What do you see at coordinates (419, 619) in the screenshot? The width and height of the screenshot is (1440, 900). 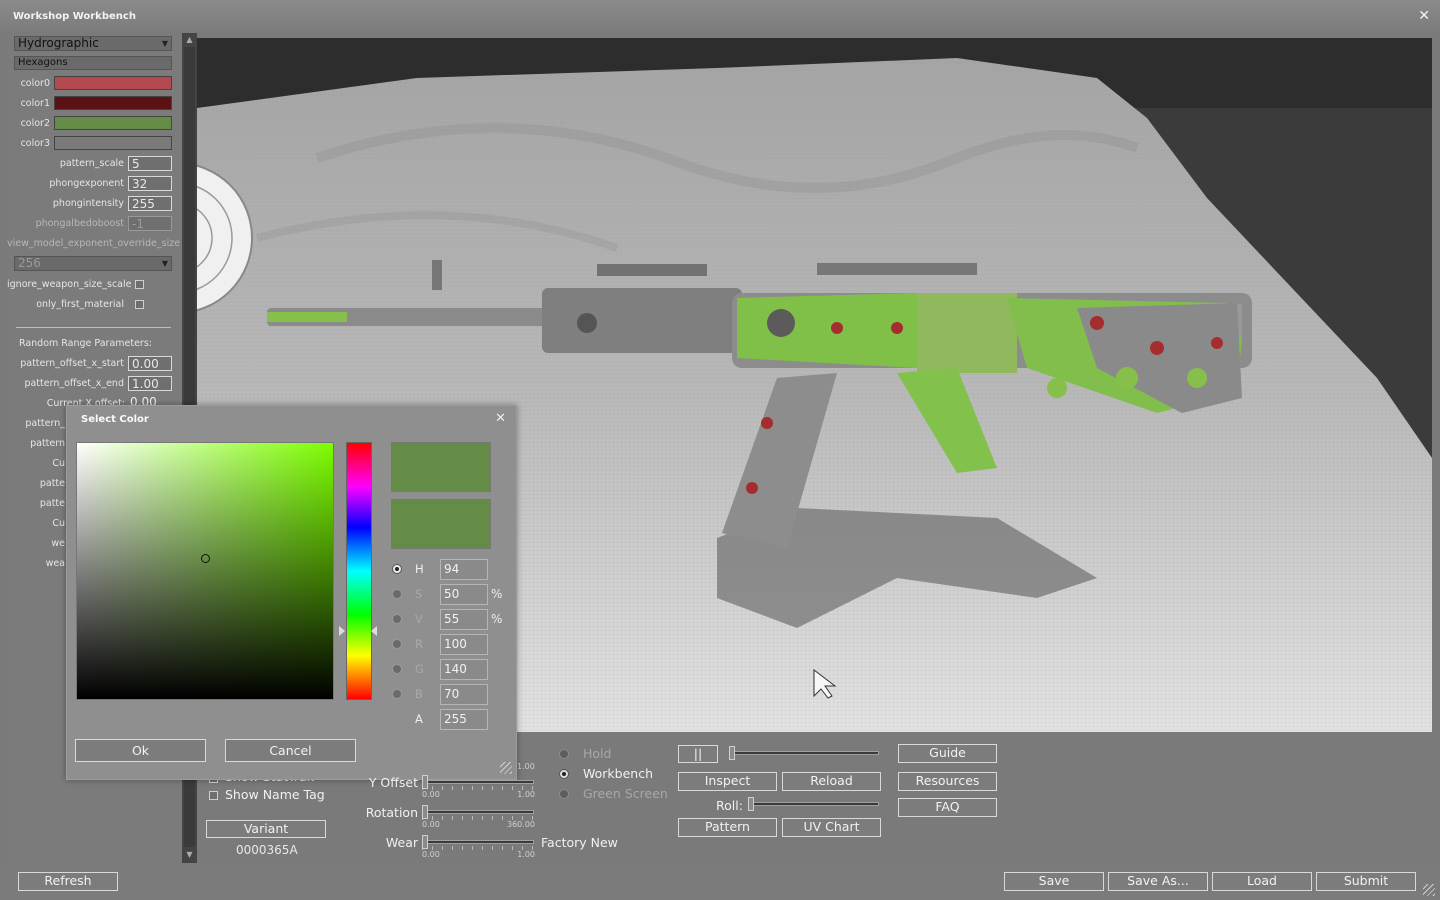 I see `channel-label: V` at bounding box center [419, 619].